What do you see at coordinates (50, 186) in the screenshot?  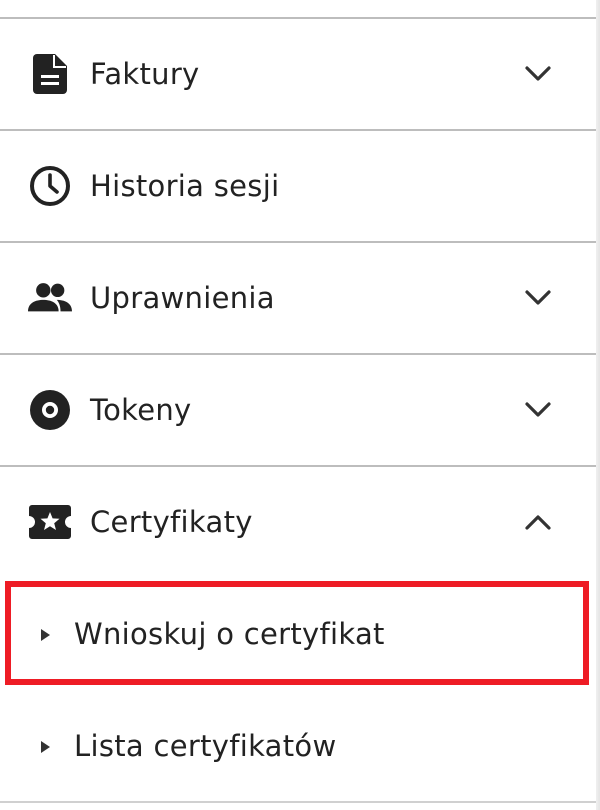 I see `clock-icon` at bounding box center [50, 186].